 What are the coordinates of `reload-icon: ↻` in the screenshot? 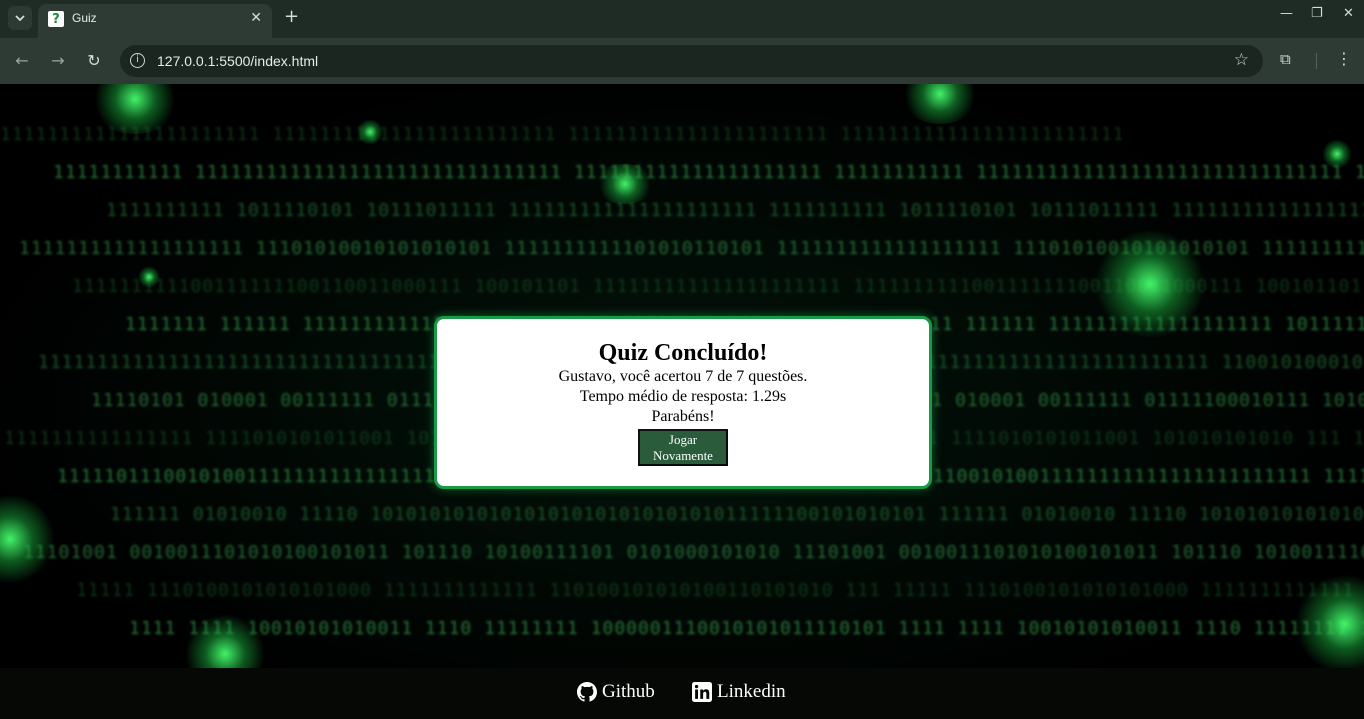 It's located at (94, 61).